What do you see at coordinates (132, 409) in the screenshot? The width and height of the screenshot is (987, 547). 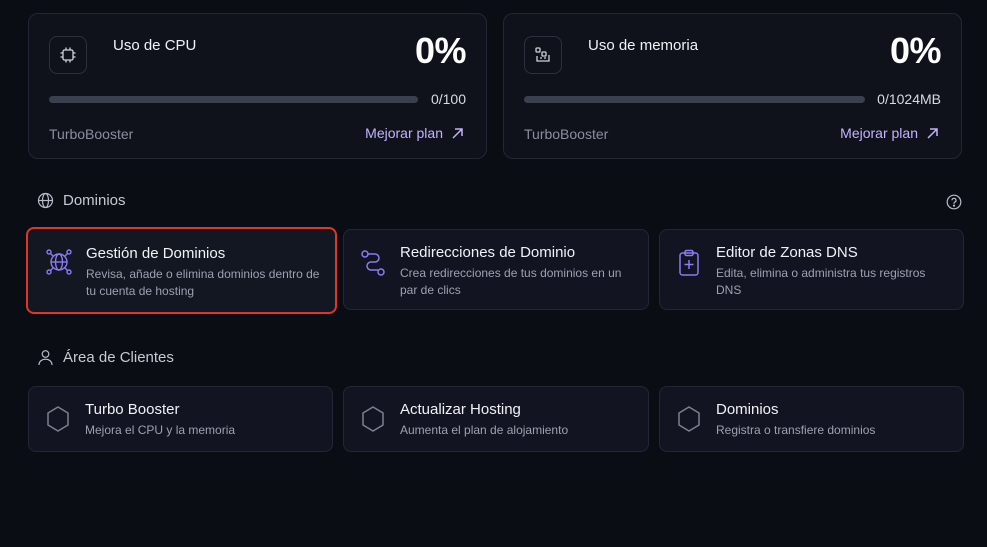 I see `tile-title: Turbo Booster` at bounding box center [132, 409].